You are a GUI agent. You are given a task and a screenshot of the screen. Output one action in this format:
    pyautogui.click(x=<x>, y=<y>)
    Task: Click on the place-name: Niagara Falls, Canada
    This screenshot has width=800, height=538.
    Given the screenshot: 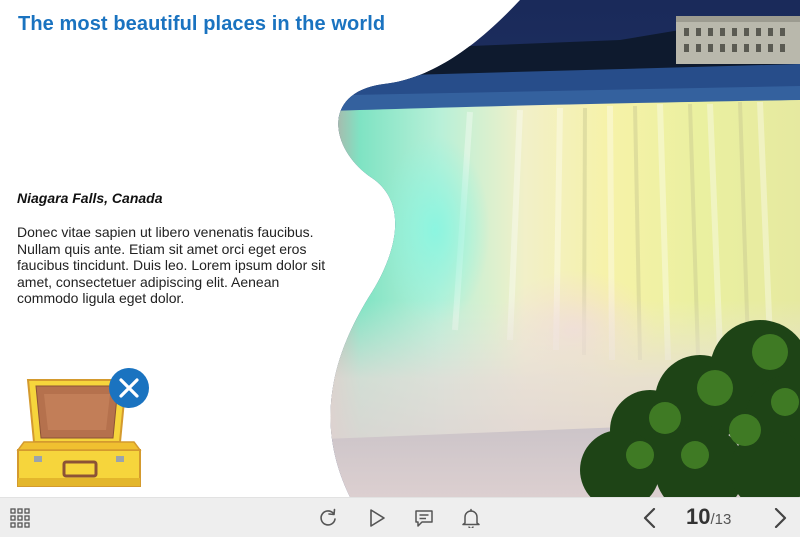 What is the action you would take?
    pyautogui.click(x=90, y=198)
    